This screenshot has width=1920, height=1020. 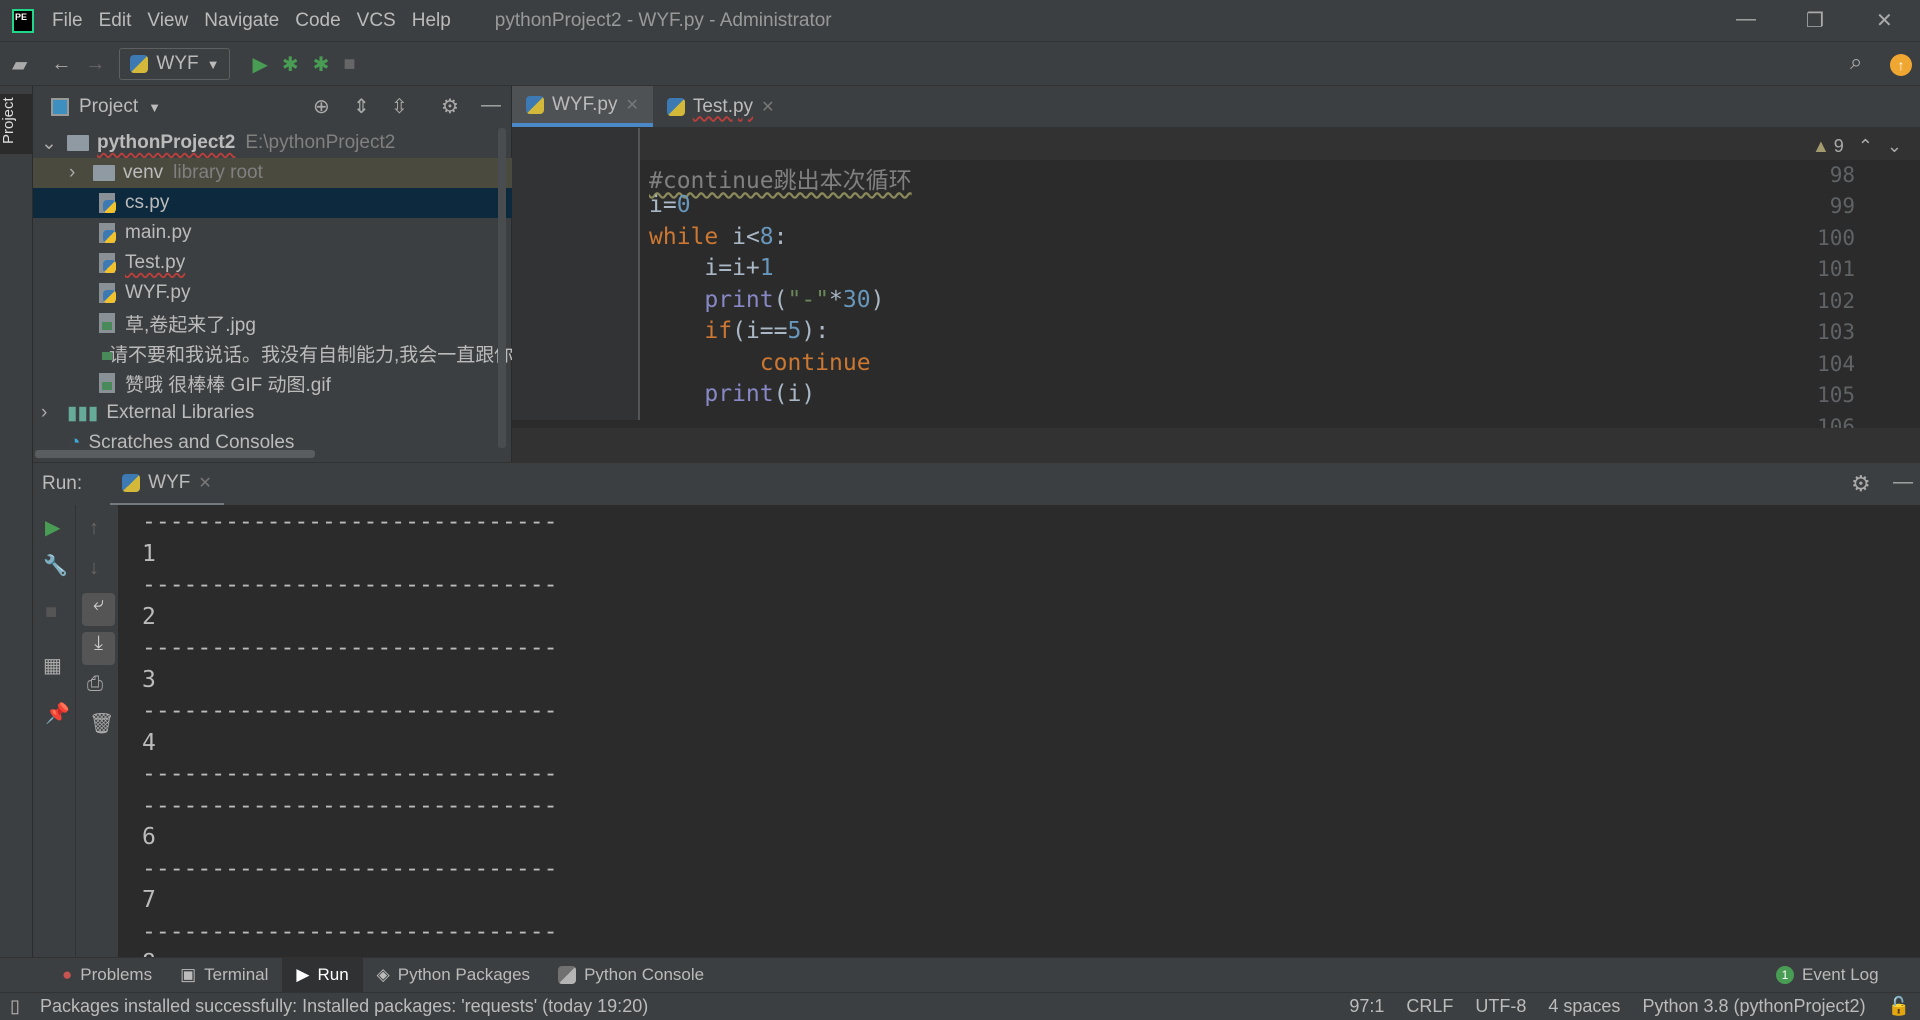 What do you see at coordinates (718, 237) in the screenshot?
I see `code-line: while i<8:` at bounding box center [718, 237].